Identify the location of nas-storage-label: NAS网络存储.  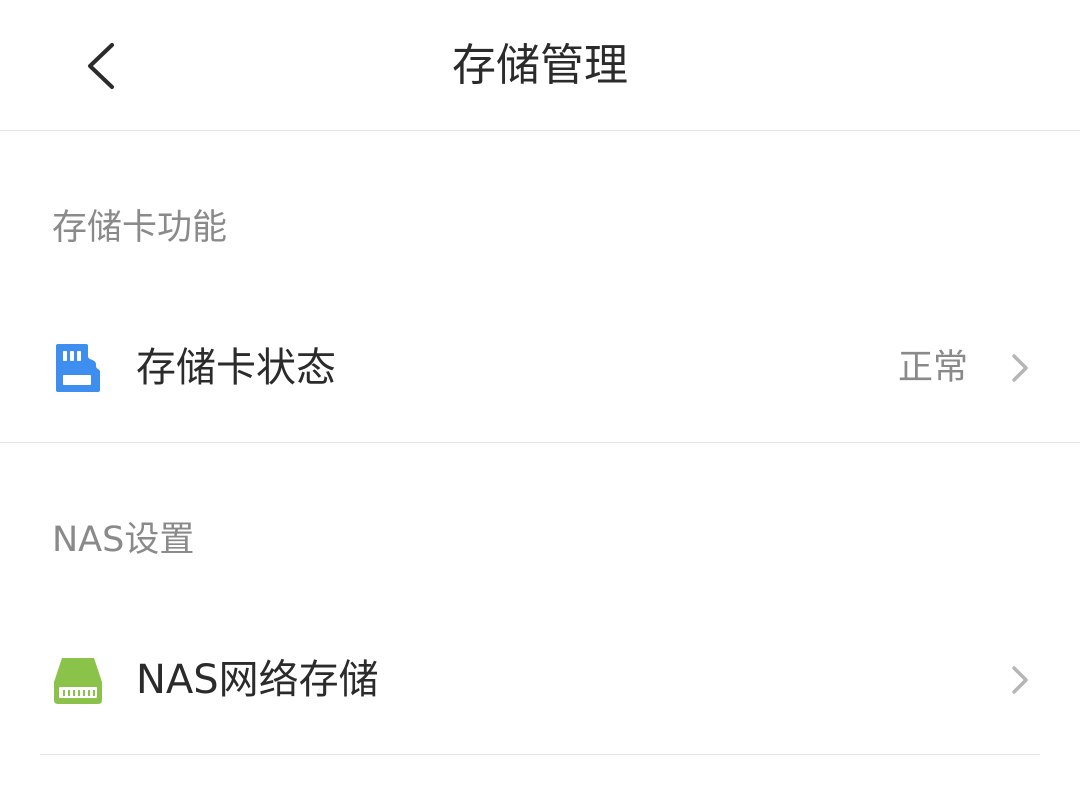
(257, 680).